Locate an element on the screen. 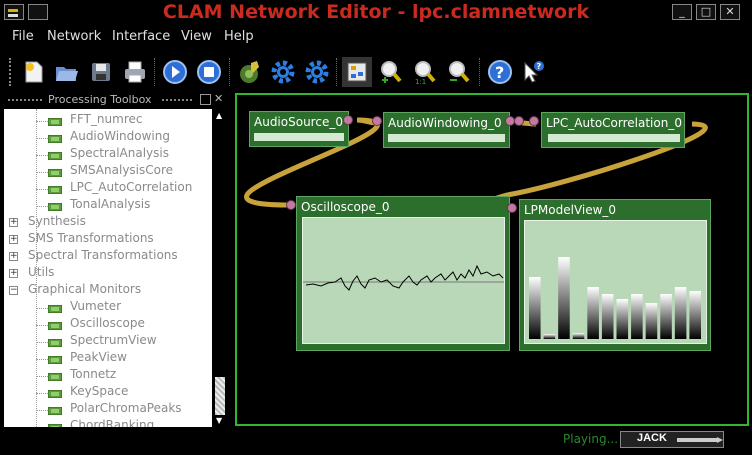 Image resolution: width=752 pixels, height=455 pixels. processing-audiowindowing: AudioWindowing_0 is located at coordinates (446, 130).